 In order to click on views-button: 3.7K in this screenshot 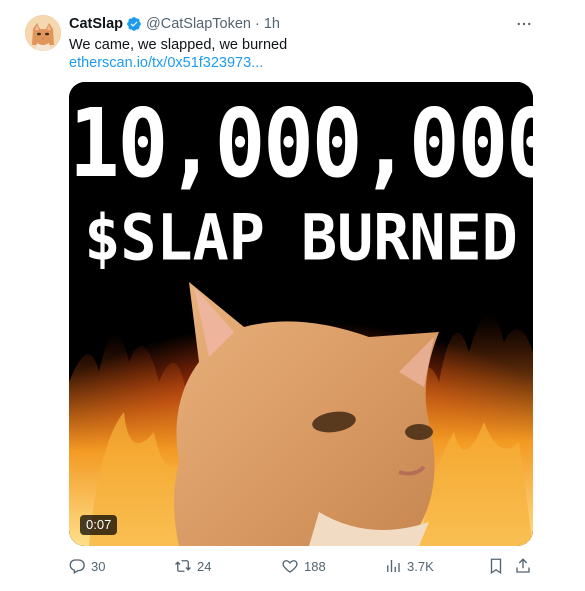, I will do `click(409, 566)`.